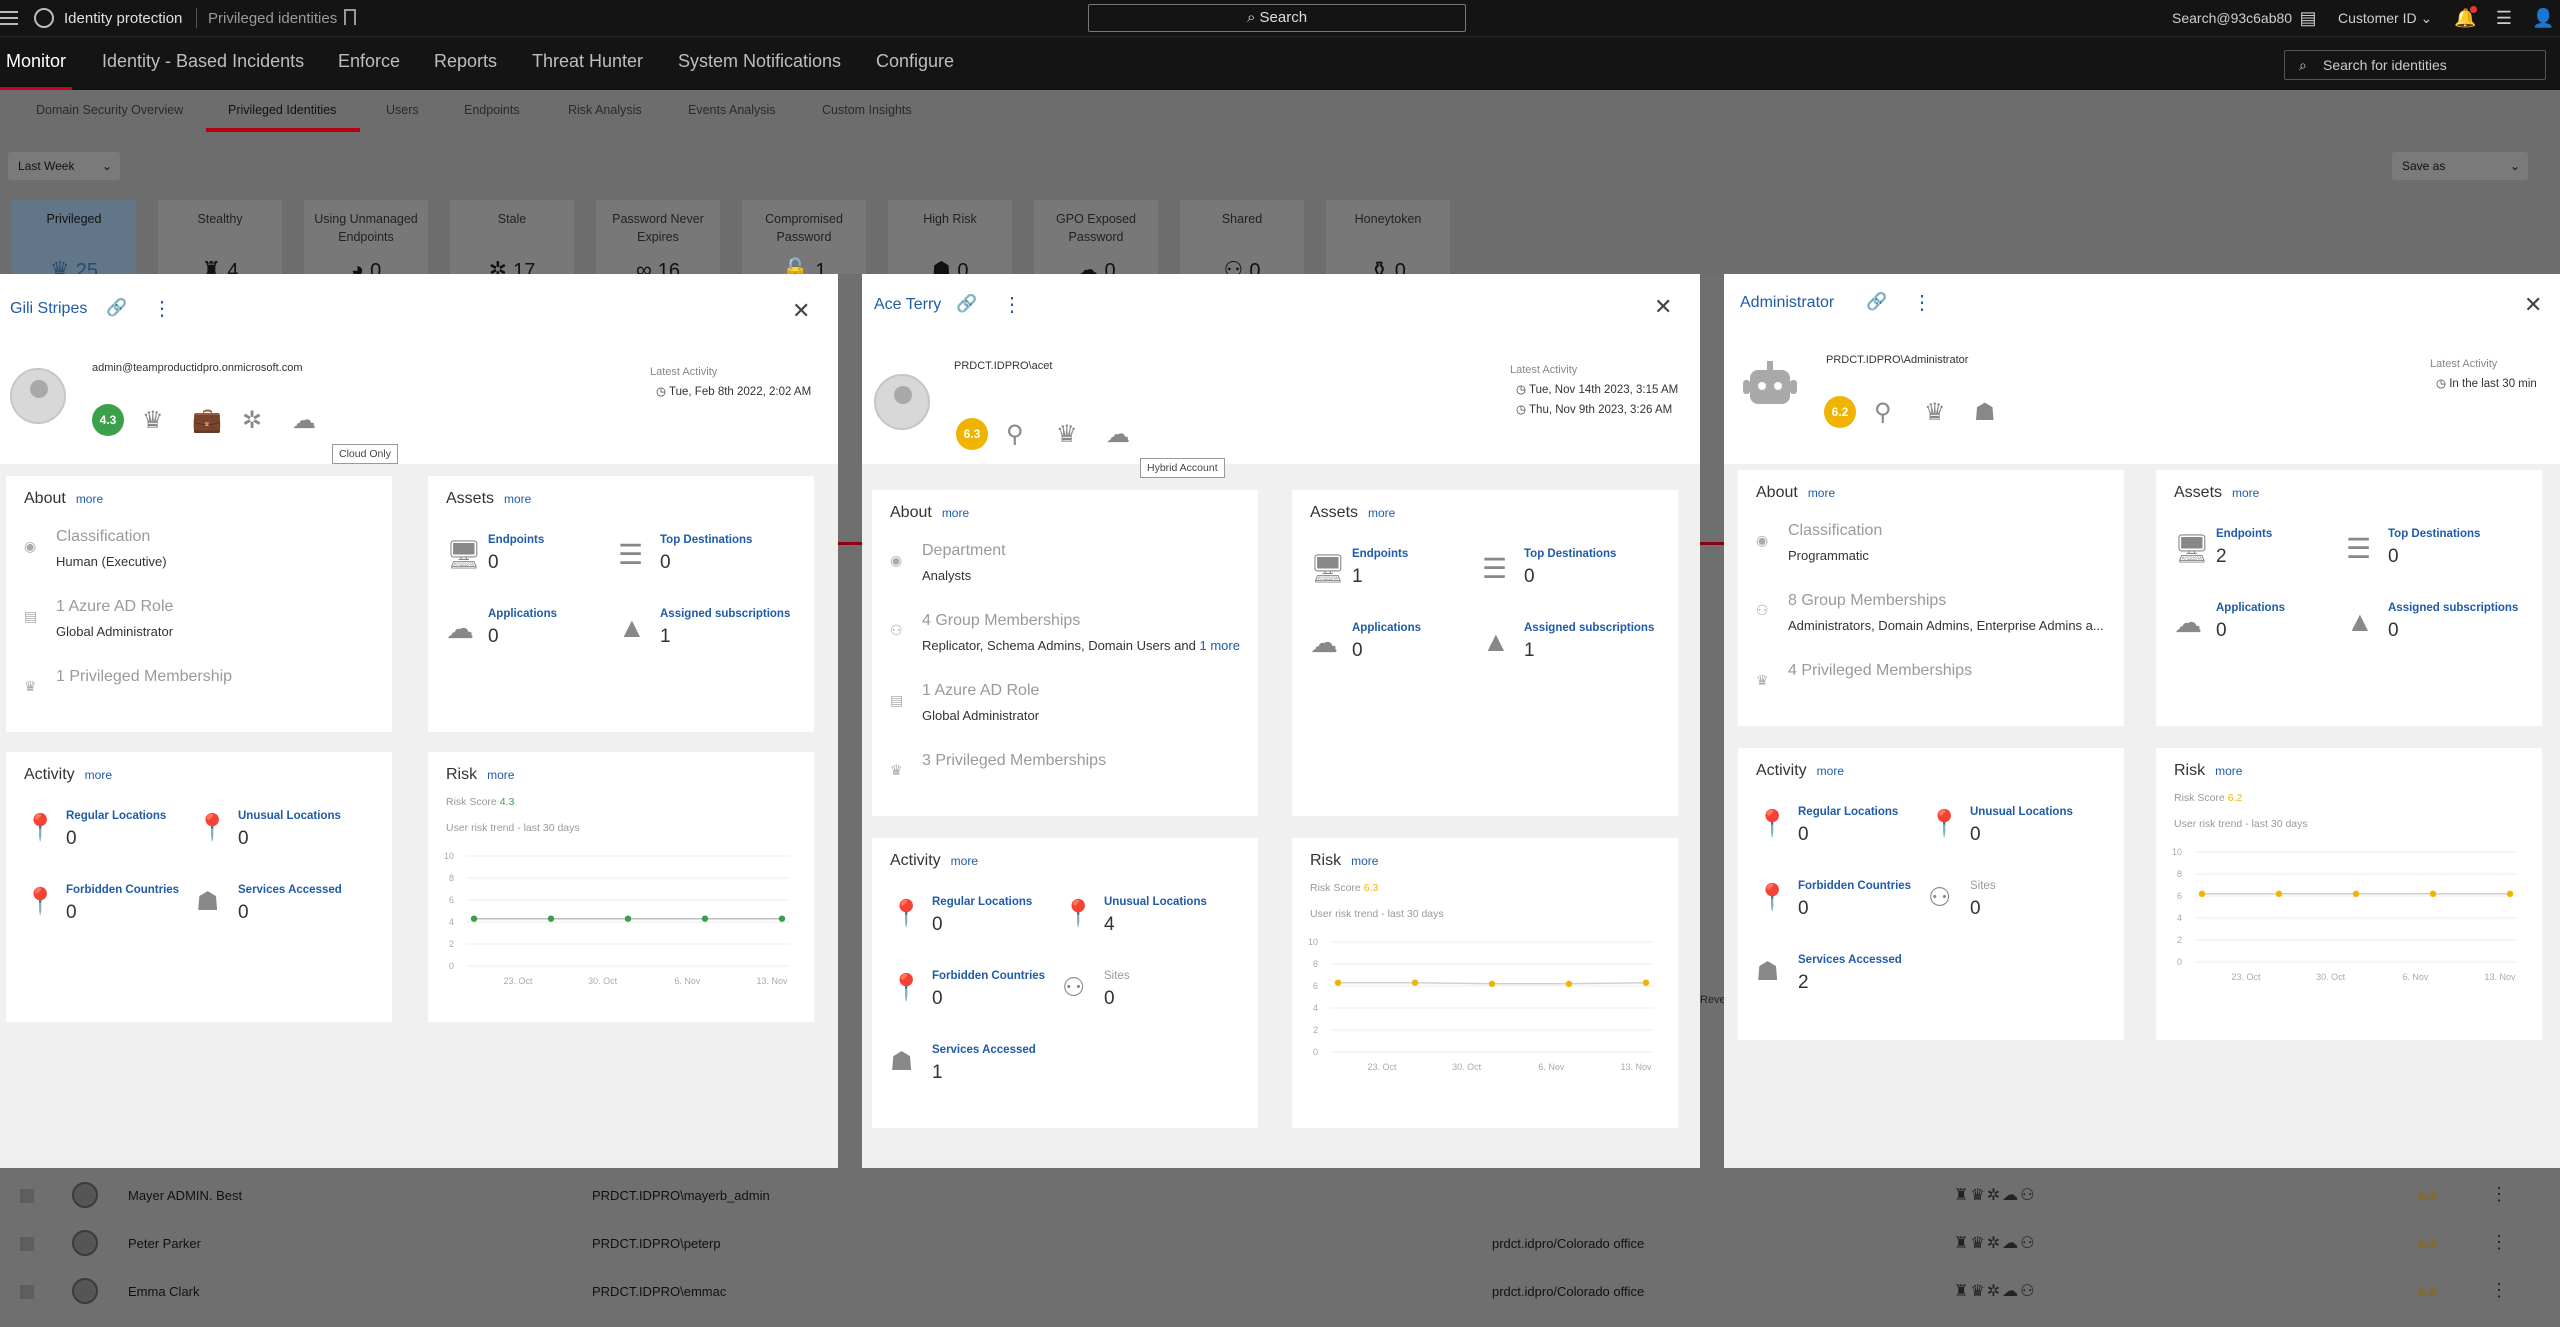  I want to click on nav-monitor: Monitor, so click(36, 61).